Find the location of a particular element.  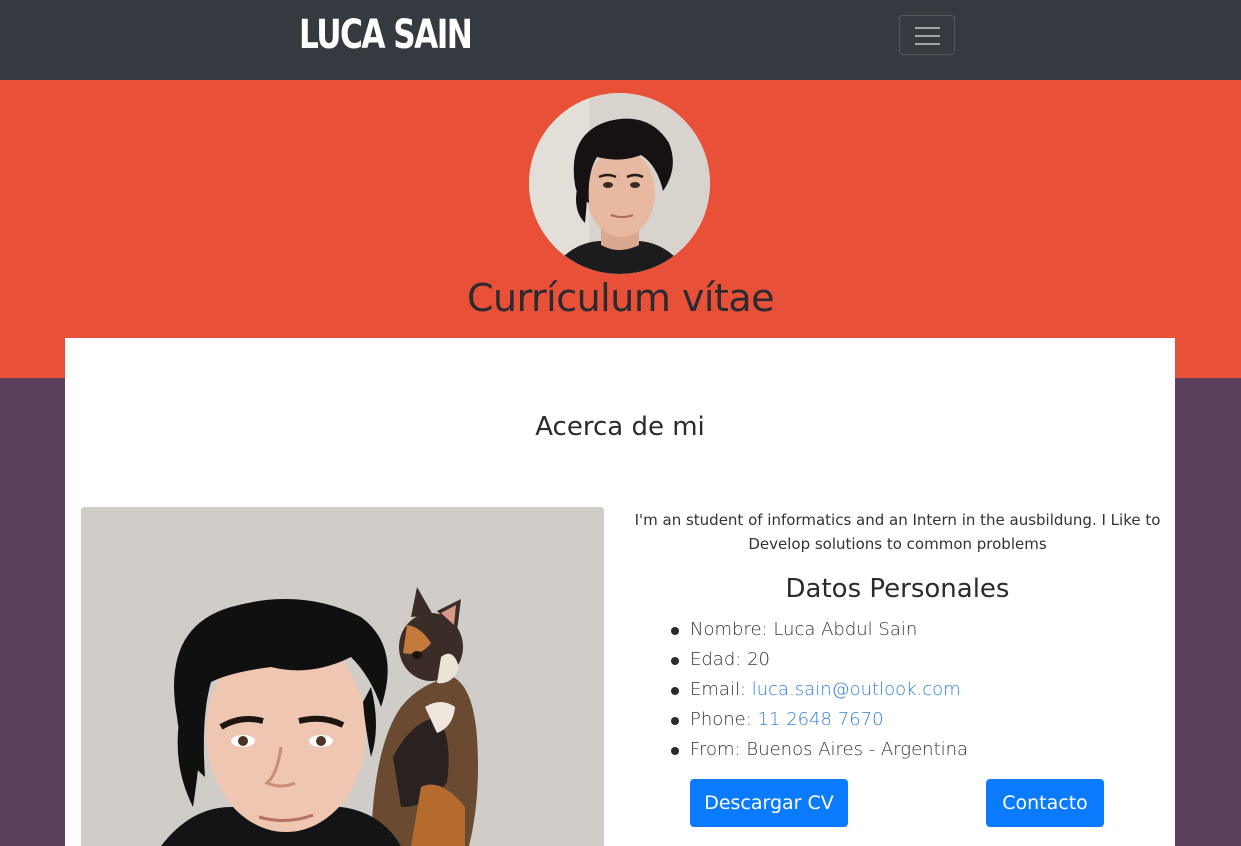

age-label: Edad: is located at coordinates (716, 659).